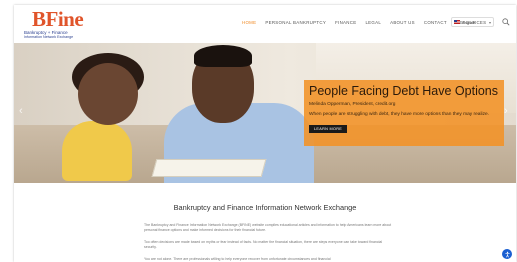 This screenshot has height=262, width=517. What do you see at coordinates (469, 22) in the screenshot?
I see `language-label: English` at bounding box center [469, 22].